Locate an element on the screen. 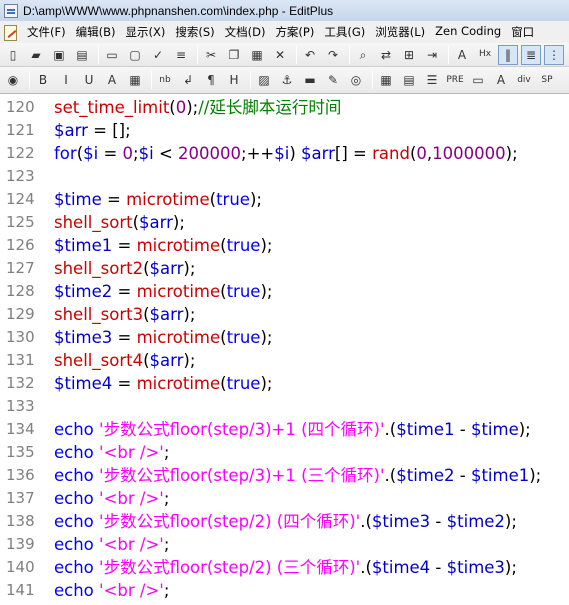  nbsp-button: nb is located at coordinates (165, 80).